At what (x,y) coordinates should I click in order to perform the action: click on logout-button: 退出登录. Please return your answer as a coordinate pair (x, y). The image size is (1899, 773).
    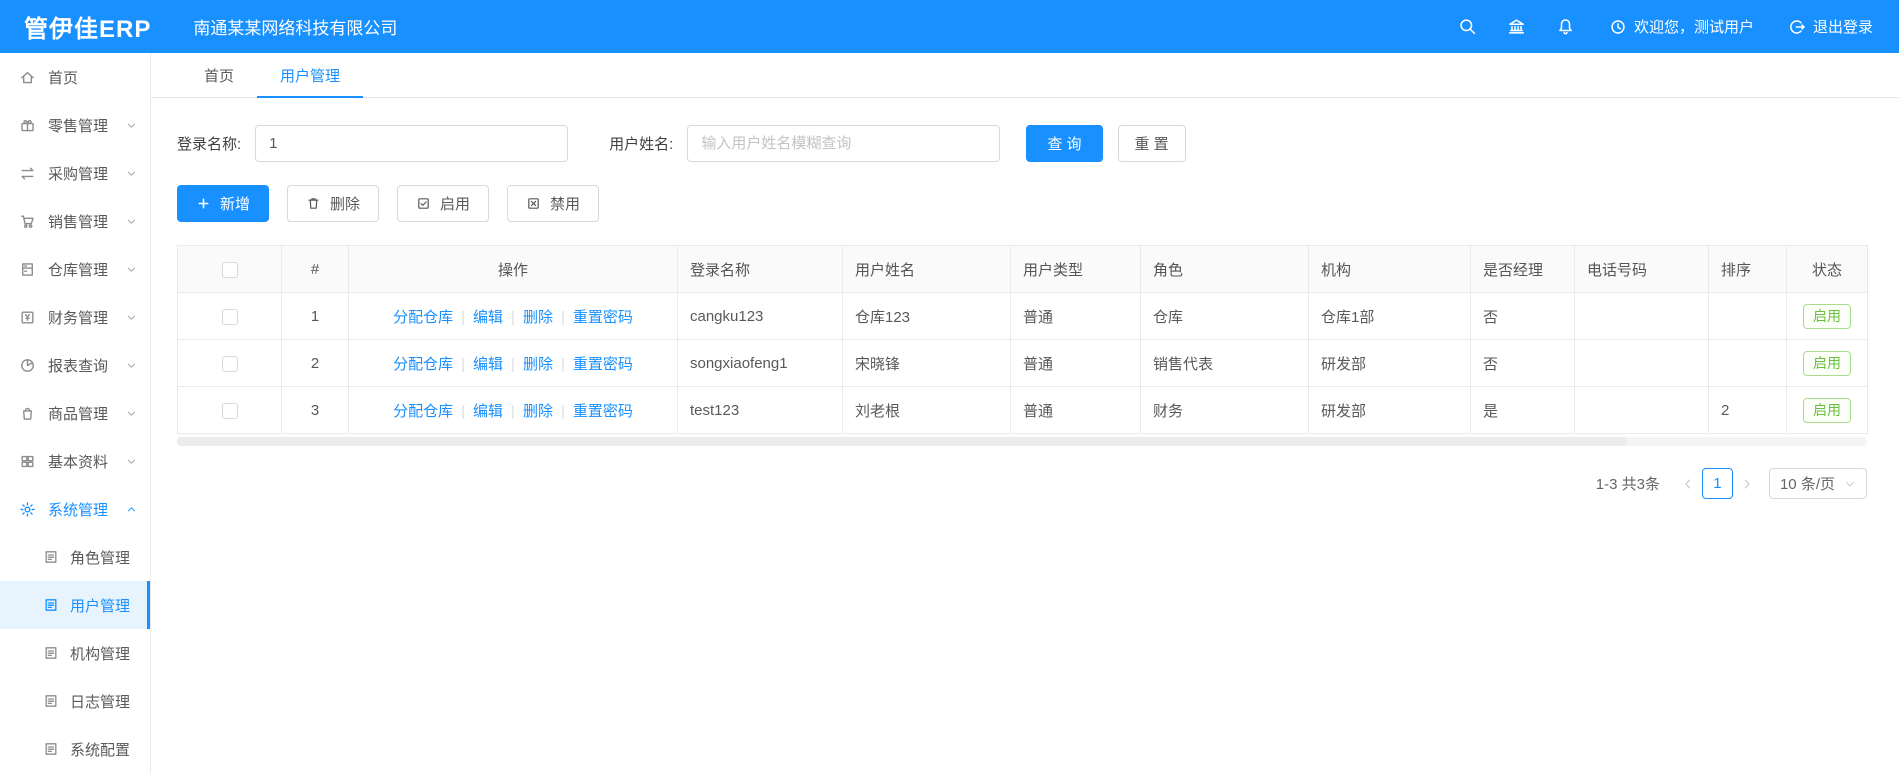
    Looking at the image, I should click on (1830, 26).